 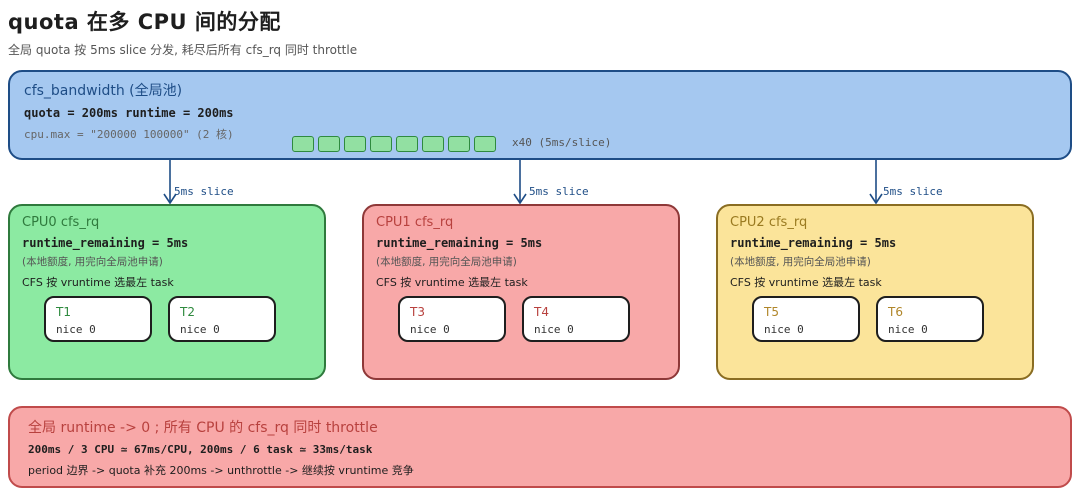 What do you see at coordinates (930, 319) in the screenshot?
I see `task-card: T6 nice 0` at bounding box center [930, 319].